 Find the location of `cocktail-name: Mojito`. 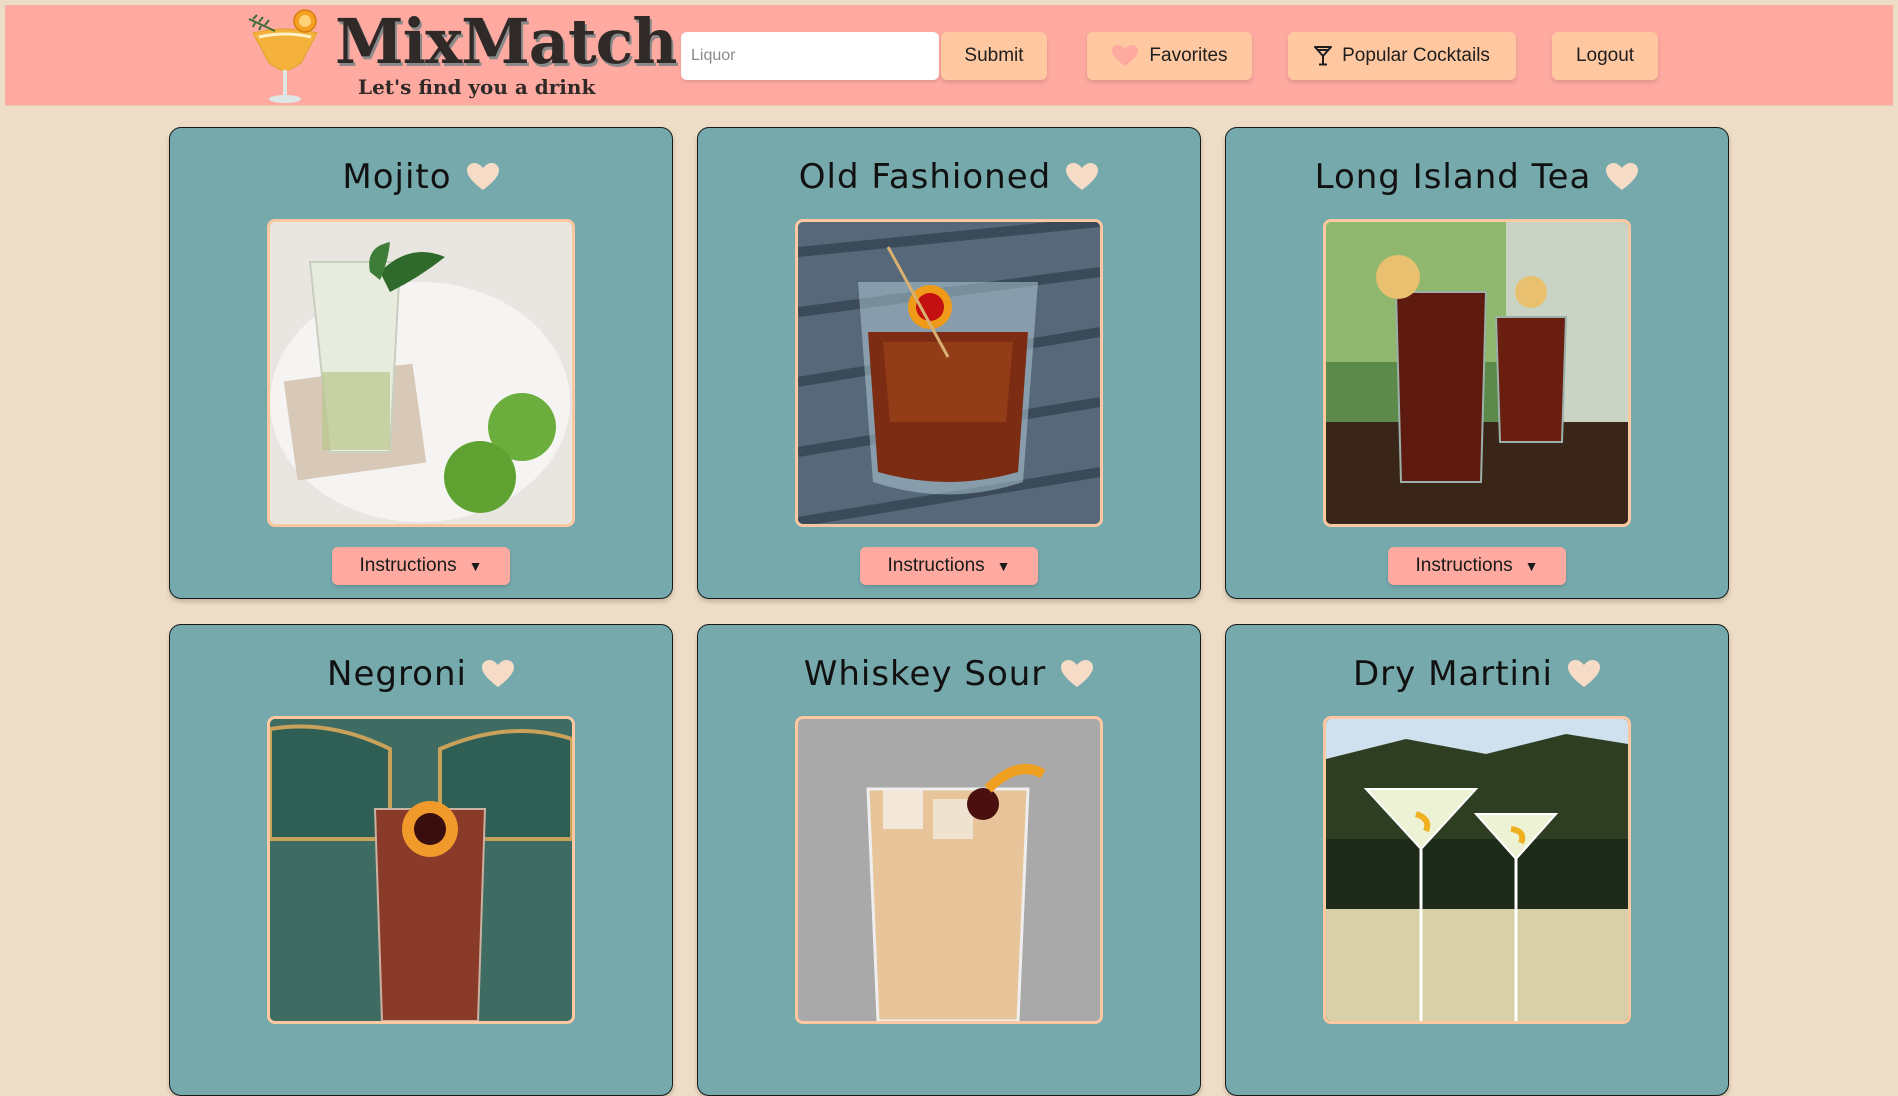

cocktail-name: Mojito is located at coordinates (397, 177).